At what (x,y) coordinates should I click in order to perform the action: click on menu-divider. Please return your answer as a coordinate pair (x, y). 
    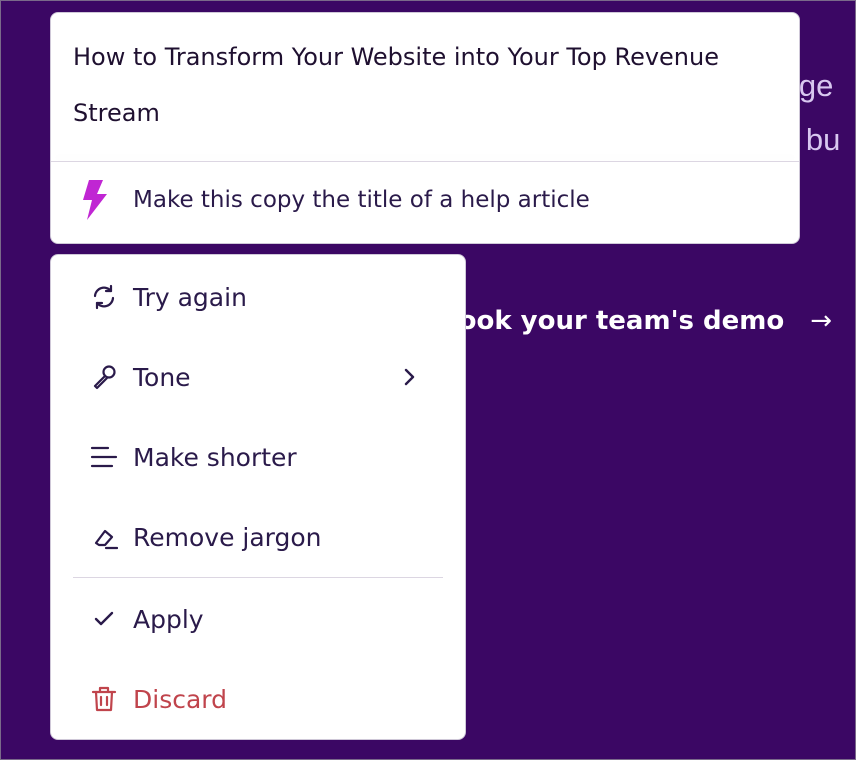
    Looking at the image, I should click on (258, 577).